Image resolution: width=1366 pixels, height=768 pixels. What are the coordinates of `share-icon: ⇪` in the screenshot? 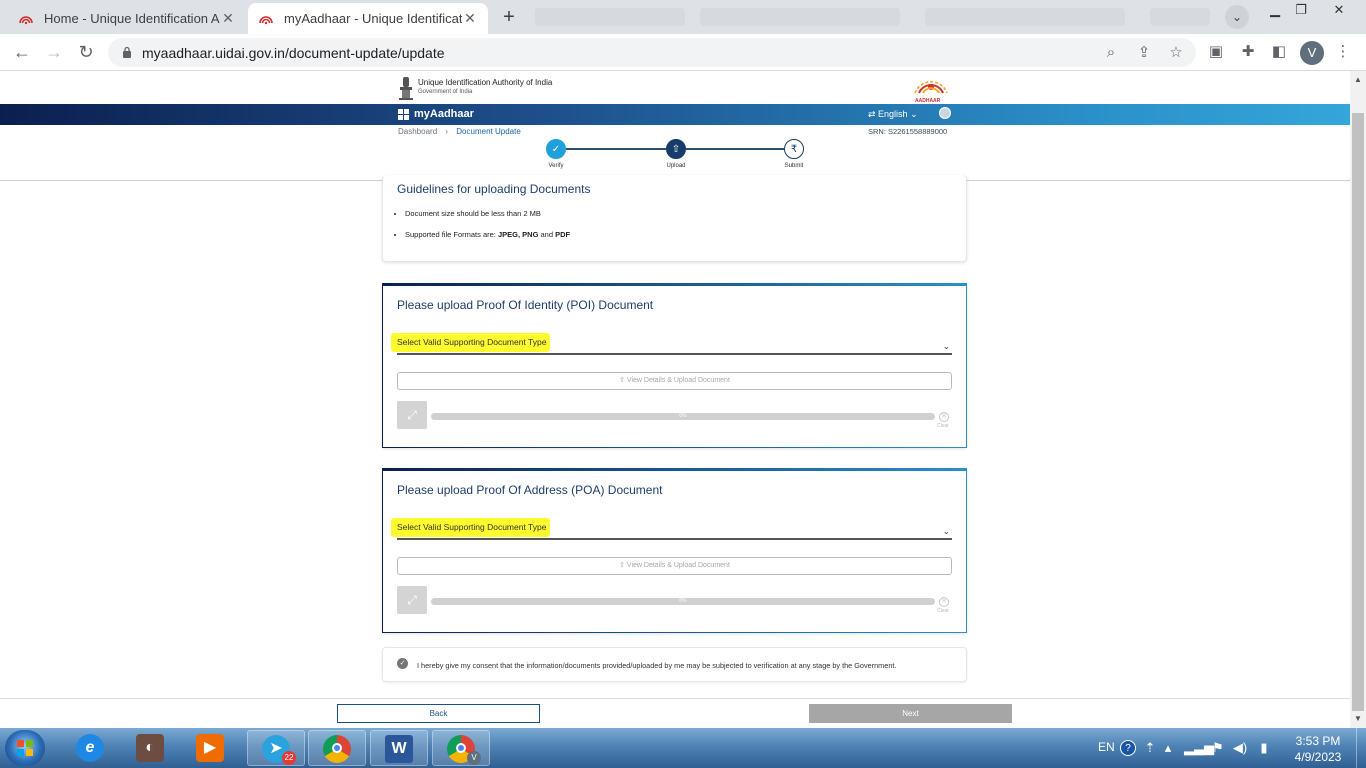 It's located at (1144, 53).